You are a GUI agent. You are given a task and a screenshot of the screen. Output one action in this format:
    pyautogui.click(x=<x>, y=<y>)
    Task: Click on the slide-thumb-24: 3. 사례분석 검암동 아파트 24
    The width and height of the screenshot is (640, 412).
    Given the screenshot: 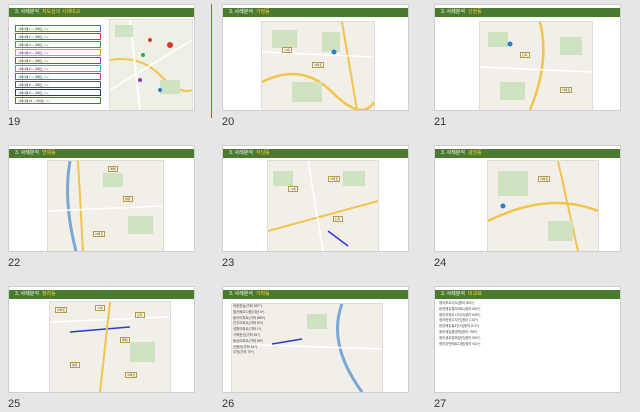 What is the action you would take?
    pyautogui.click(x=526, y=210)
    